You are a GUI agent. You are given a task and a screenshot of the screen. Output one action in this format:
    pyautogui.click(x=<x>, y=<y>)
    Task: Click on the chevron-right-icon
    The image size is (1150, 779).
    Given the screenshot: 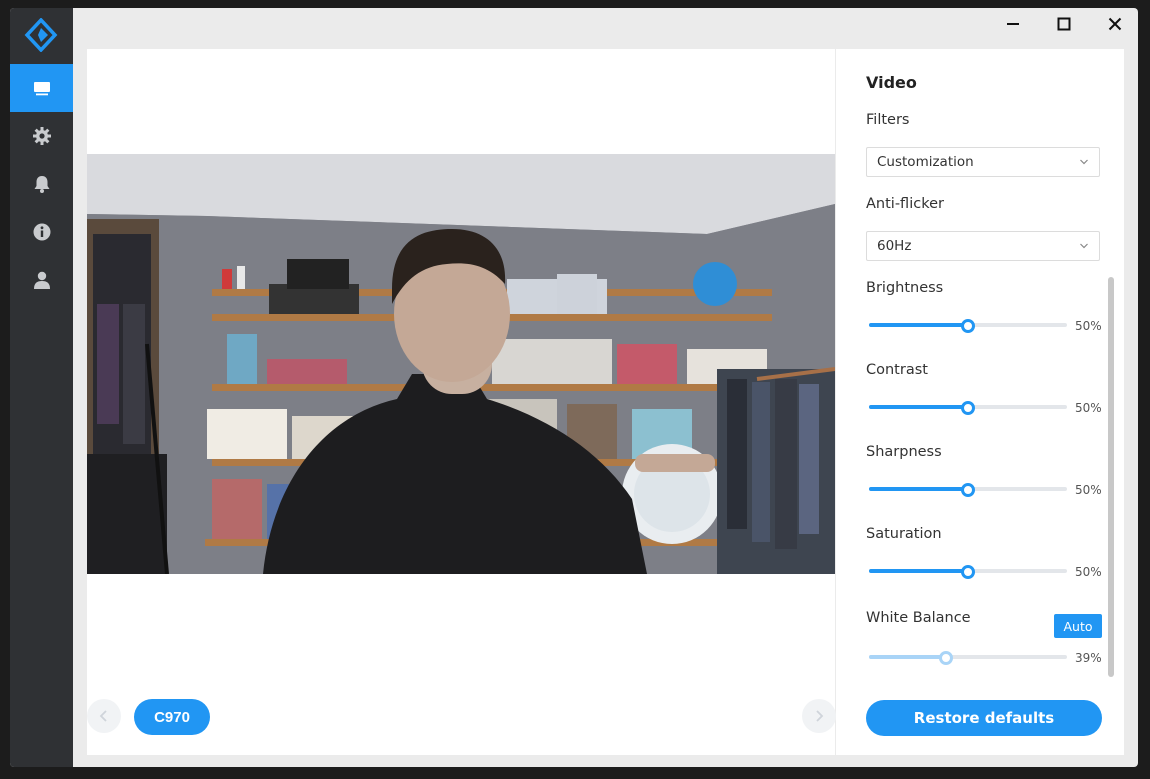 What is the action you would take?
    pyautogui.click(x=820, y=716)
    